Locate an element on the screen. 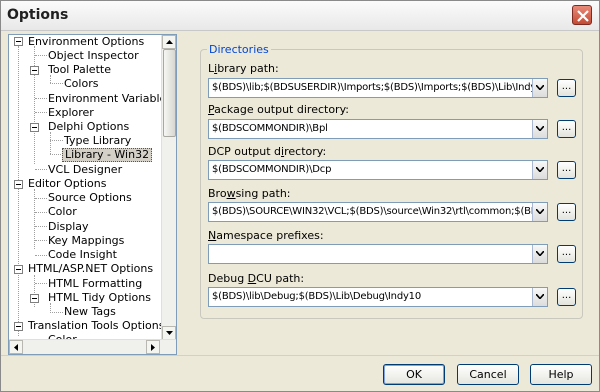 The image size is (600, 392). label-text: DCP output d is located at coordinates (245, 151).